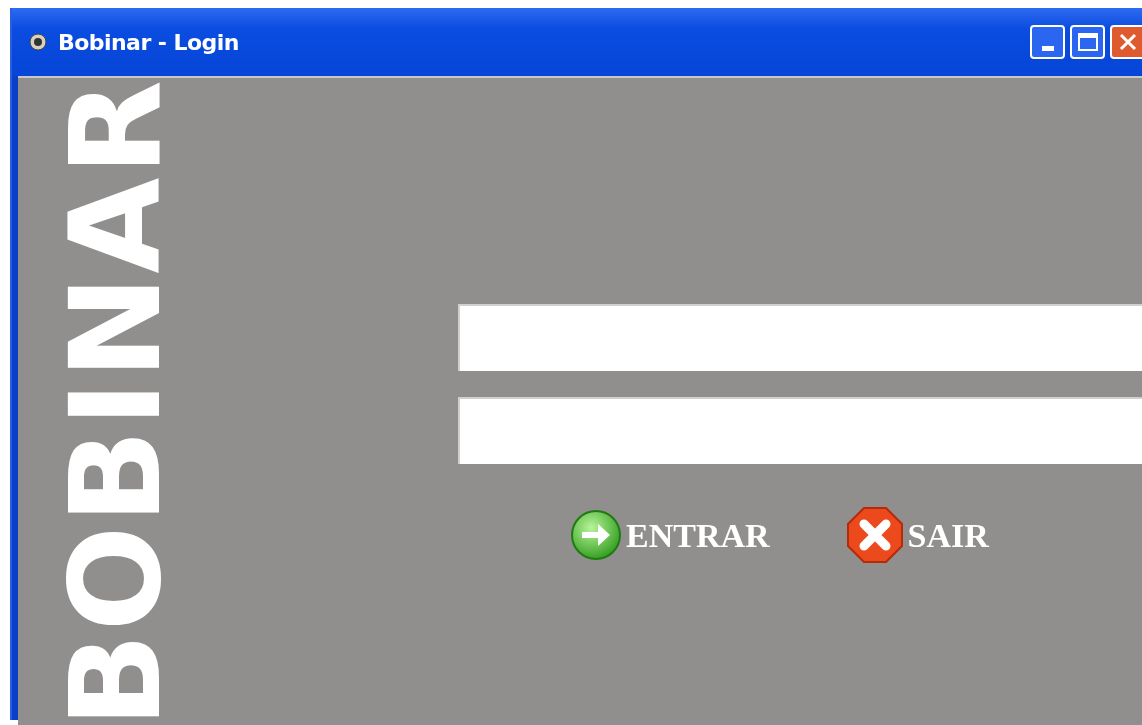 The height and width of the screenshot is (725, 1142). What do you see at coordinates (1047, 42) in the screenshot?
I see `minimize-button` at bounding box center [1047, 42].